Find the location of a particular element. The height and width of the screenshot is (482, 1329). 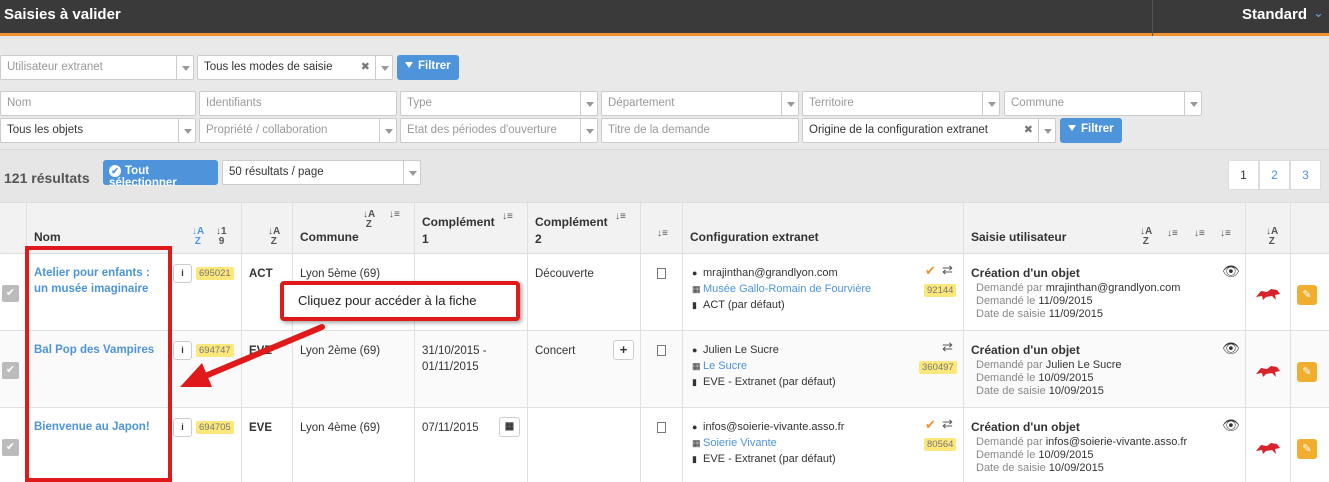

view-selector: Standard is located at coordinates (1274, 14).